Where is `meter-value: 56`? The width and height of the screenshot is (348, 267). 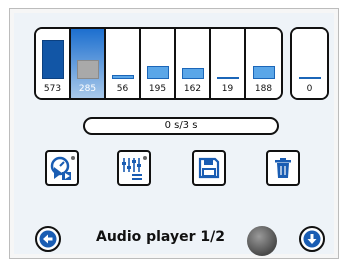 meter-value: 56 is located at coordinates (122, 89).